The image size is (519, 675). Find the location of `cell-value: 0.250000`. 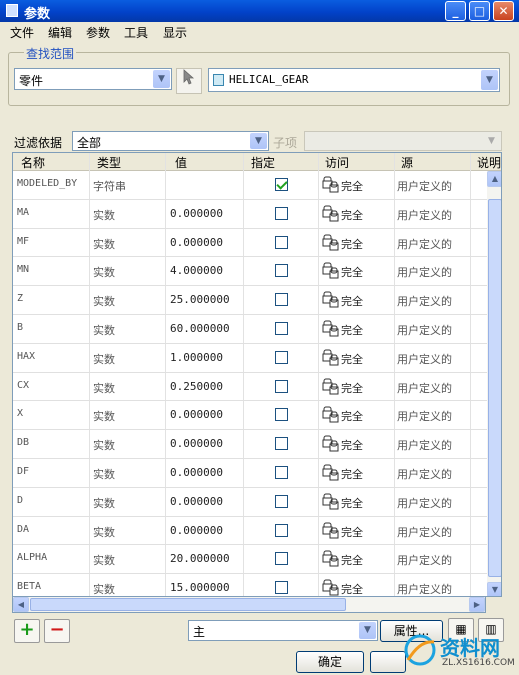

cell-value: 0.250000 is located at coordinates (196, 386).